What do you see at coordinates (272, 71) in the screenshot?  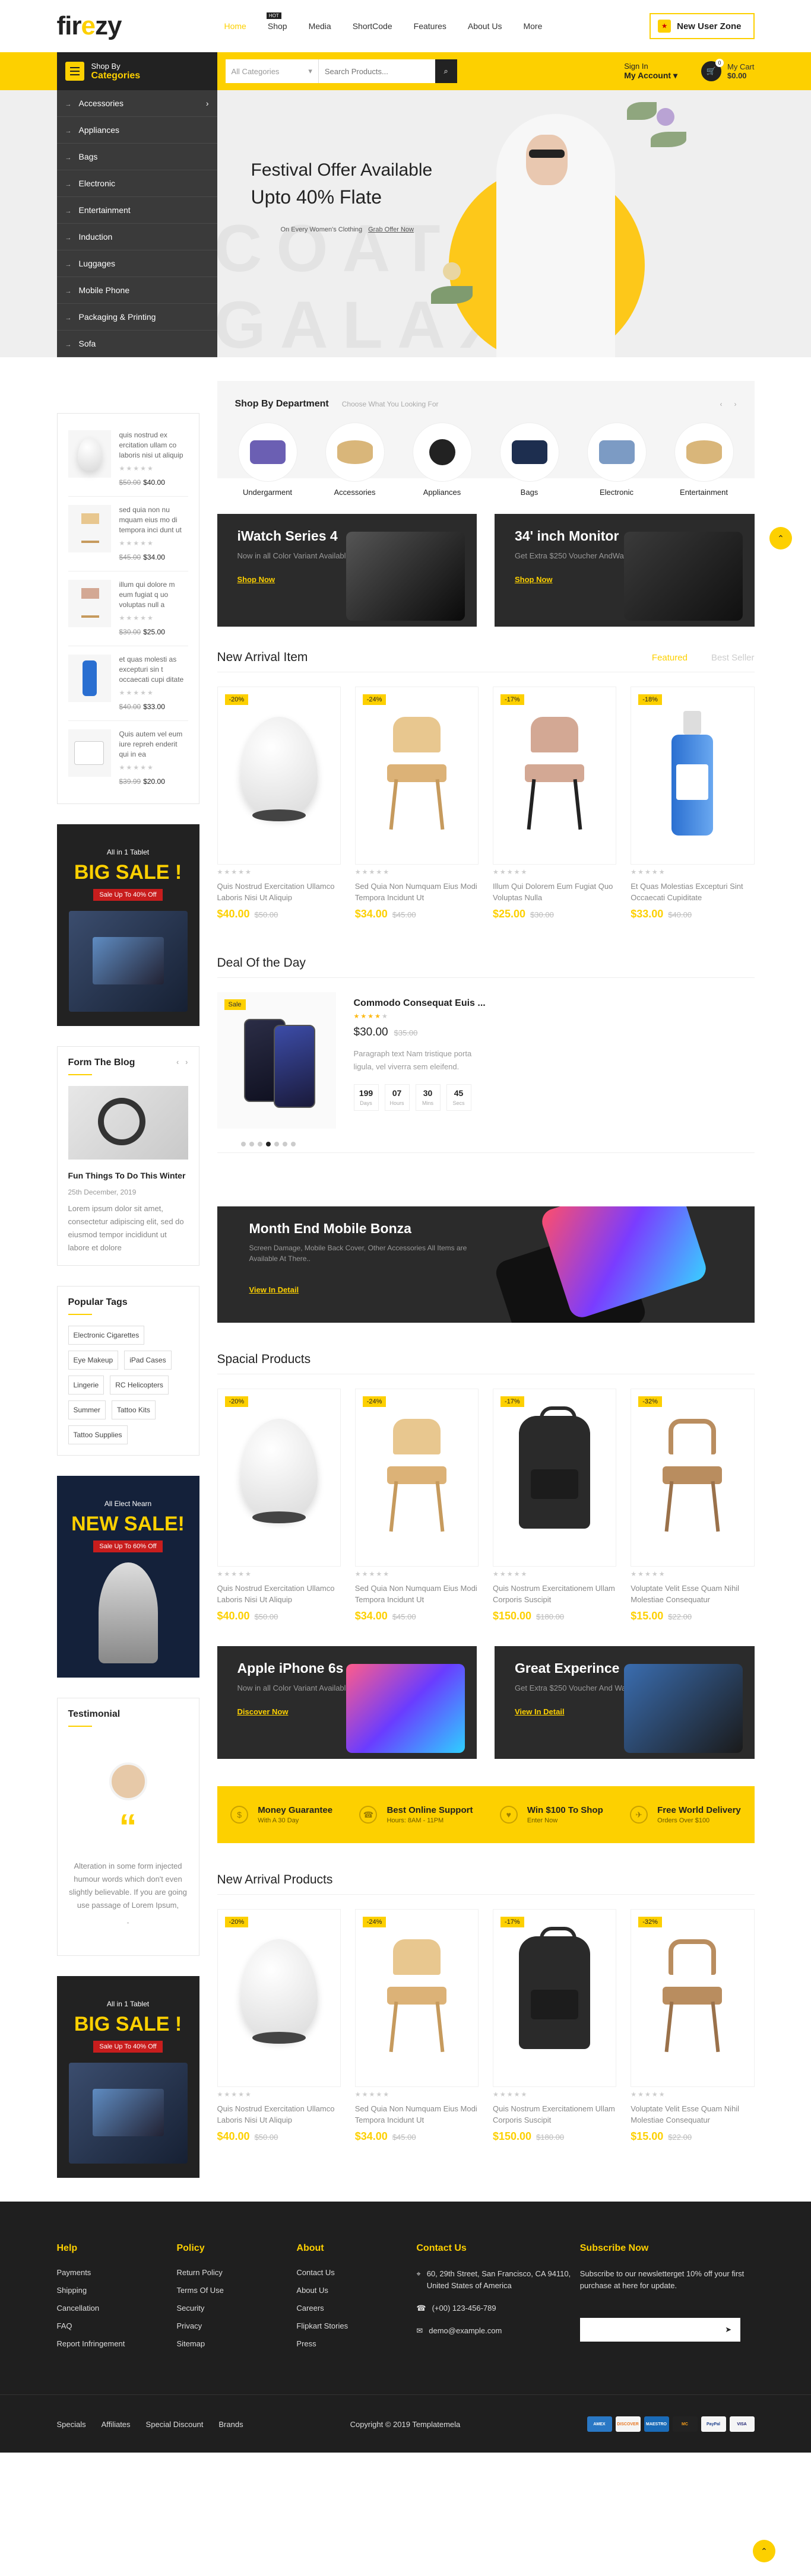 I see `category-select: All Categories ▾` at bounding box center [272, 71].